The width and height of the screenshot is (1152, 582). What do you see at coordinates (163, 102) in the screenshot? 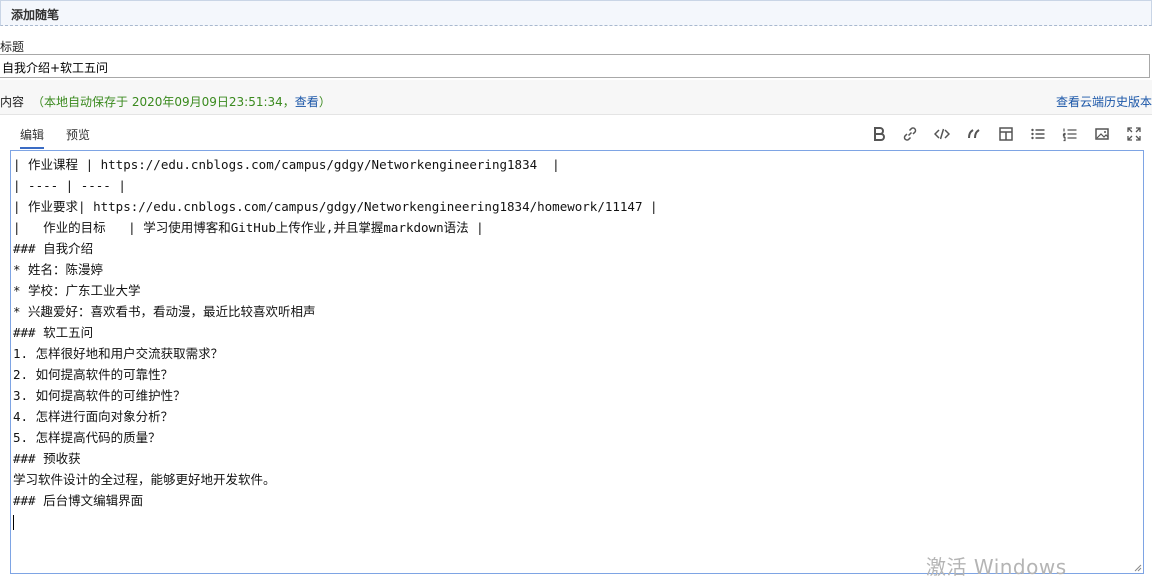
I see `autosave-text: （本地自动保存于 2020年09月09日23:51:34，` at bounding box center [163, 102].